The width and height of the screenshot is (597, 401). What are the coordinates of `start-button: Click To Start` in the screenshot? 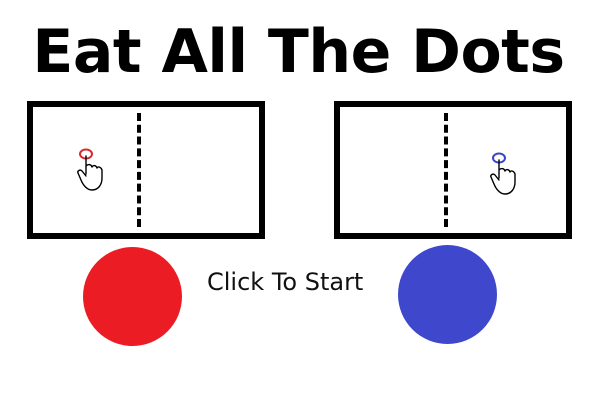 It's located at (285, 282).